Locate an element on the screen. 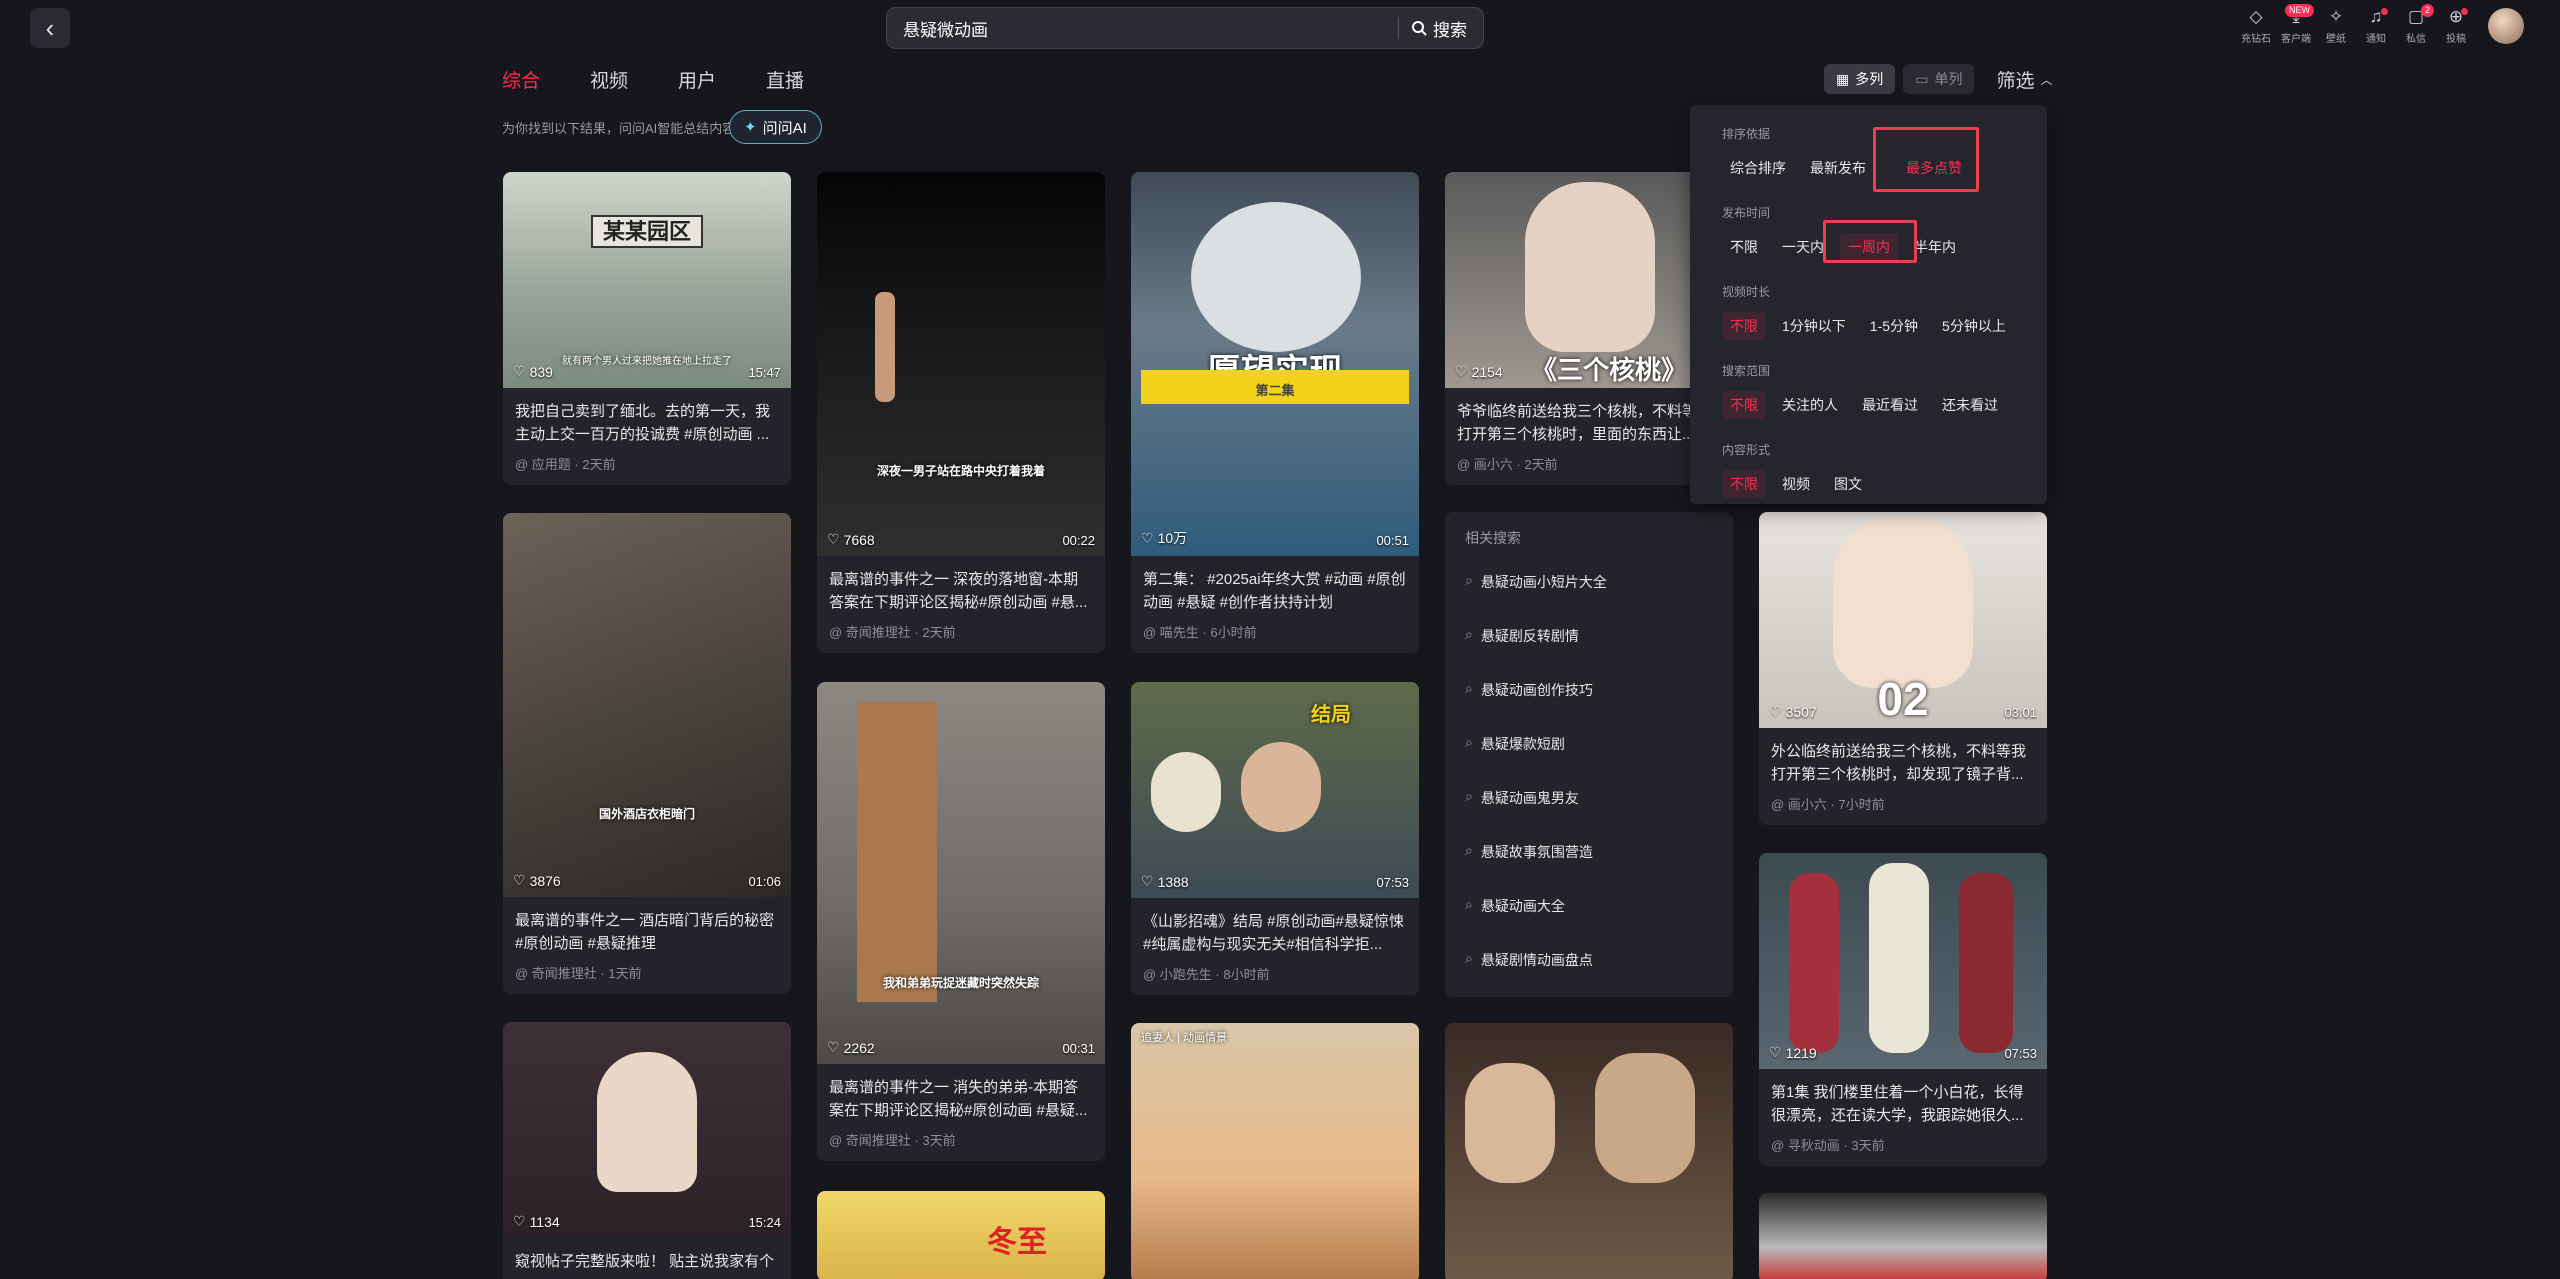 This screenshot has width=2560, height=1279. related-search-item: ⌕ 悬疑动画小短片大全 is located at coordinates (1589, 599).